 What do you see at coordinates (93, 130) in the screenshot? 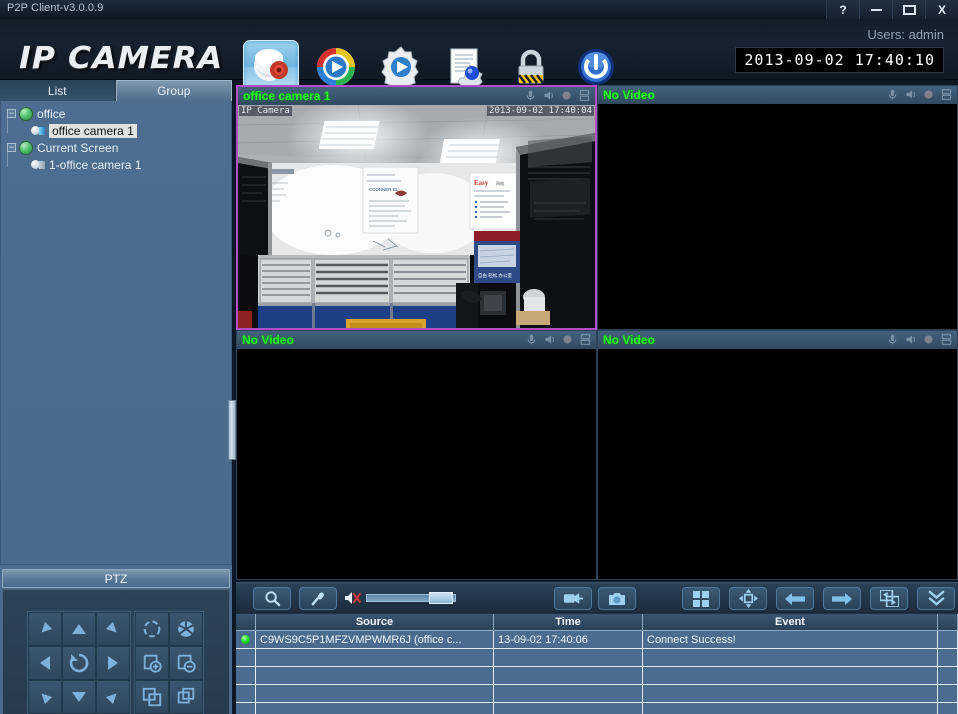
I see `tree-node-label: office camera 1` at bounding box center [93, 130].